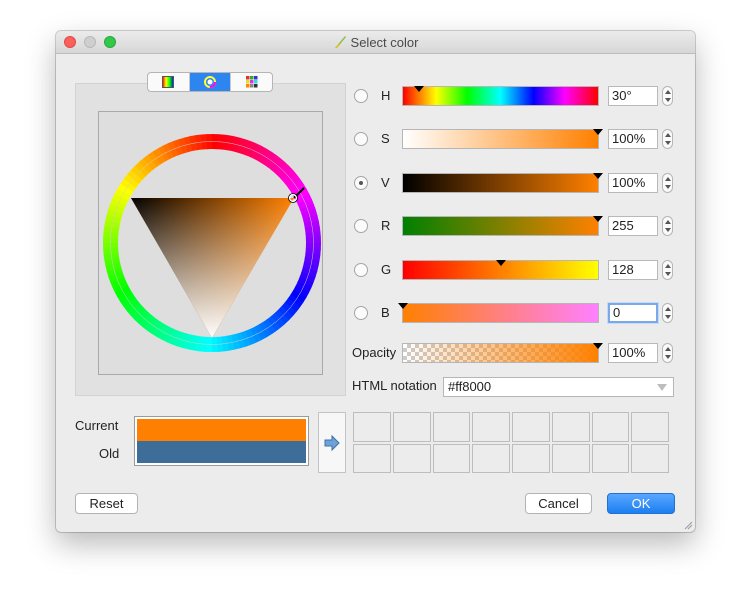 This screenshot has width=750, height=612. I want to click on label-h: H, so click(386, 95).